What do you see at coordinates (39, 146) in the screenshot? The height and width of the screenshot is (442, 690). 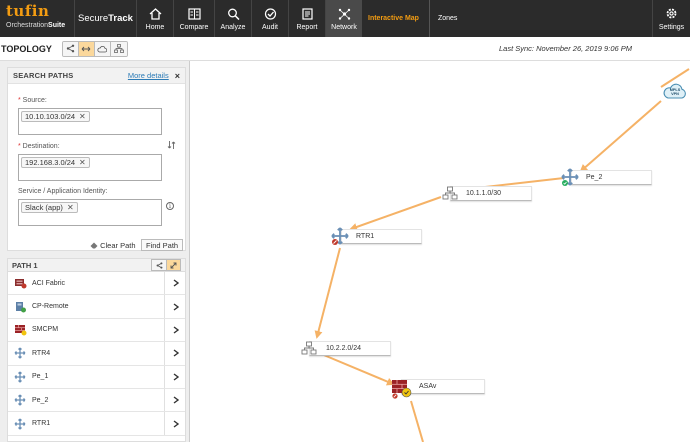 I see `destination-label: * Destination:` at bounding box center [39, 146].